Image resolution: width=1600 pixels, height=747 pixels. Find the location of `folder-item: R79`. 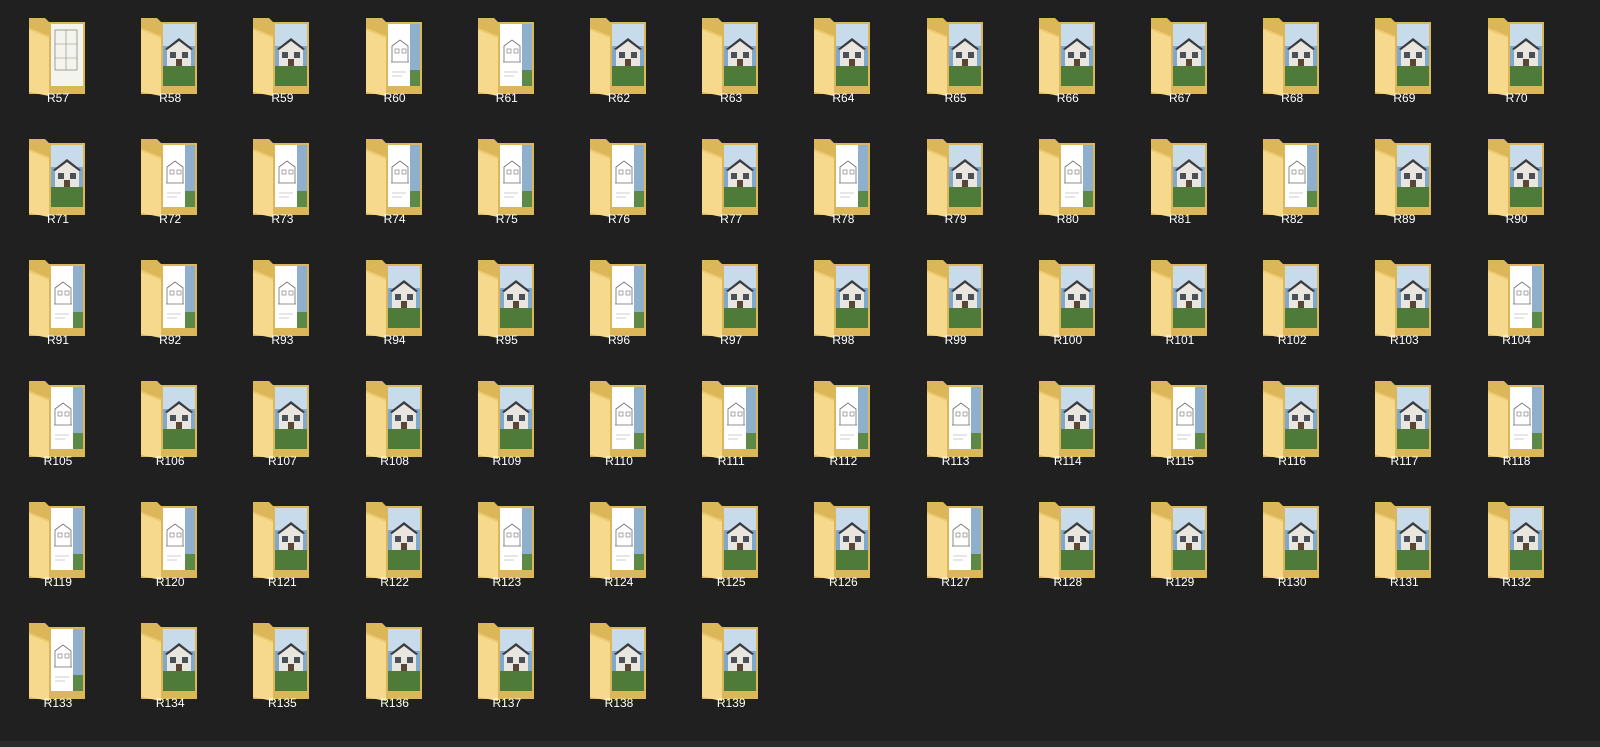

folder-item: R79 is located at coordinates (956, 181).